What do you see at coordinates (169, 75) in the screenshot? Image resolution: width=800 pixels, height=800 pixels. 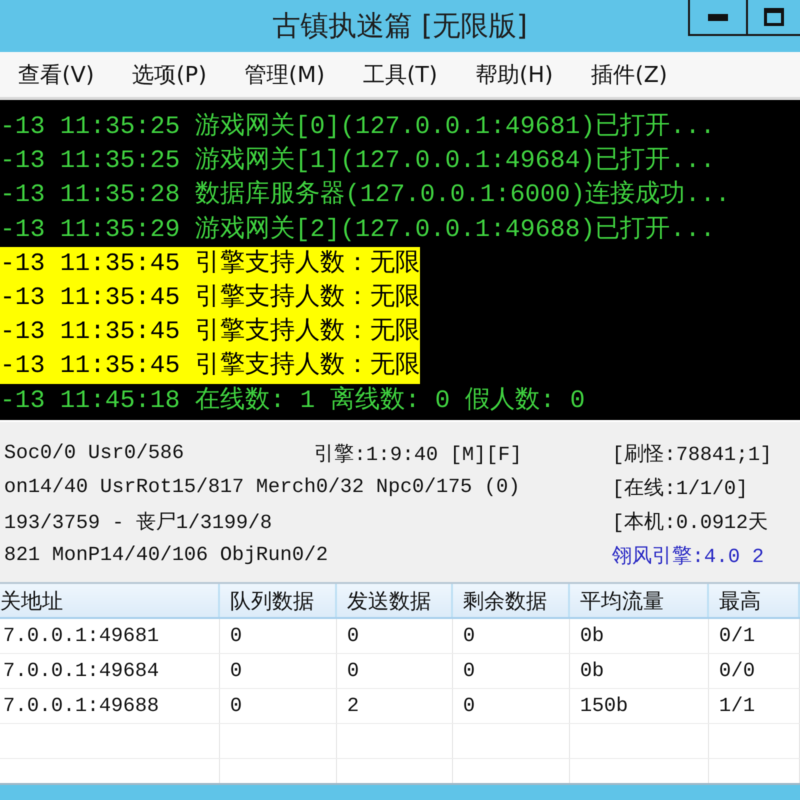 I see `menu-item: 选项(P)` at bounding box center [169, 75].